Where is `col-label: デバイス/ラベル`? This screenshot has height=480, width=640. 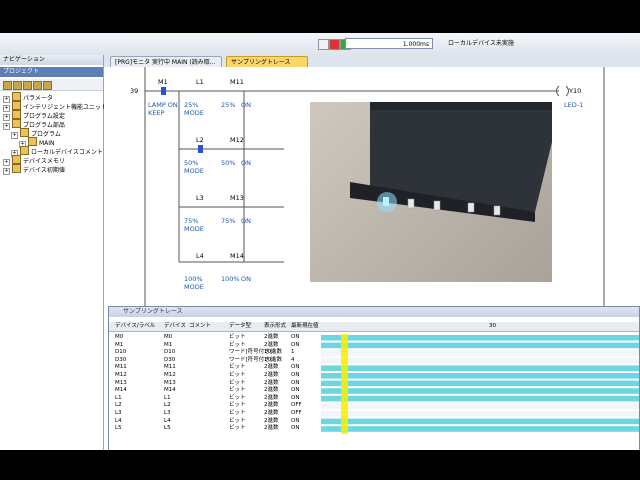 col-label: デバイス/ラベル is located at coordinates (135, 326).